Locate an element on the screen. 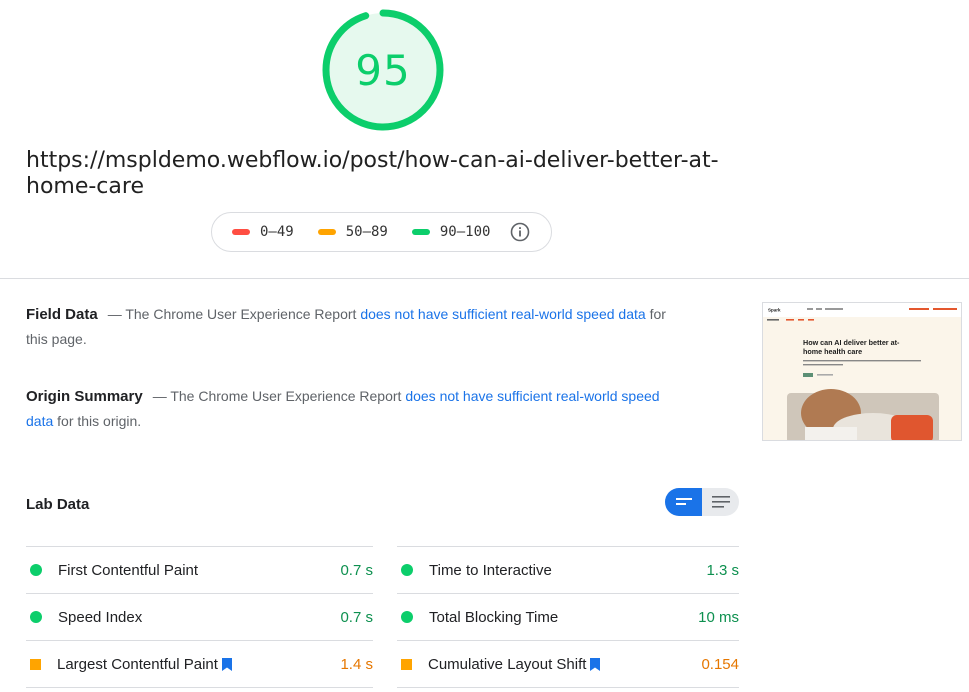  legend-fail-bar is located at coordinates (241, 232).